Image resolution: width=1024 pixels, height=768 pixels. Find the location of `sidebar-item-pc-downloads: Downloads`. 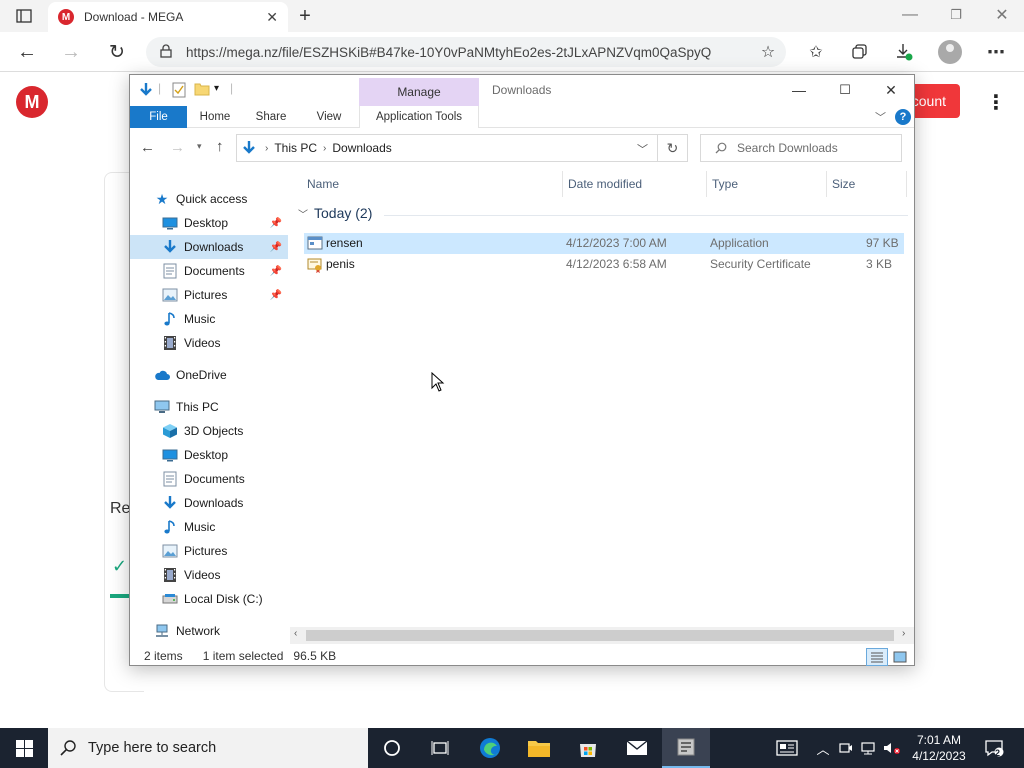

sidebar-item-pc-downloads: Downloads is located at coordinates (209, 503).